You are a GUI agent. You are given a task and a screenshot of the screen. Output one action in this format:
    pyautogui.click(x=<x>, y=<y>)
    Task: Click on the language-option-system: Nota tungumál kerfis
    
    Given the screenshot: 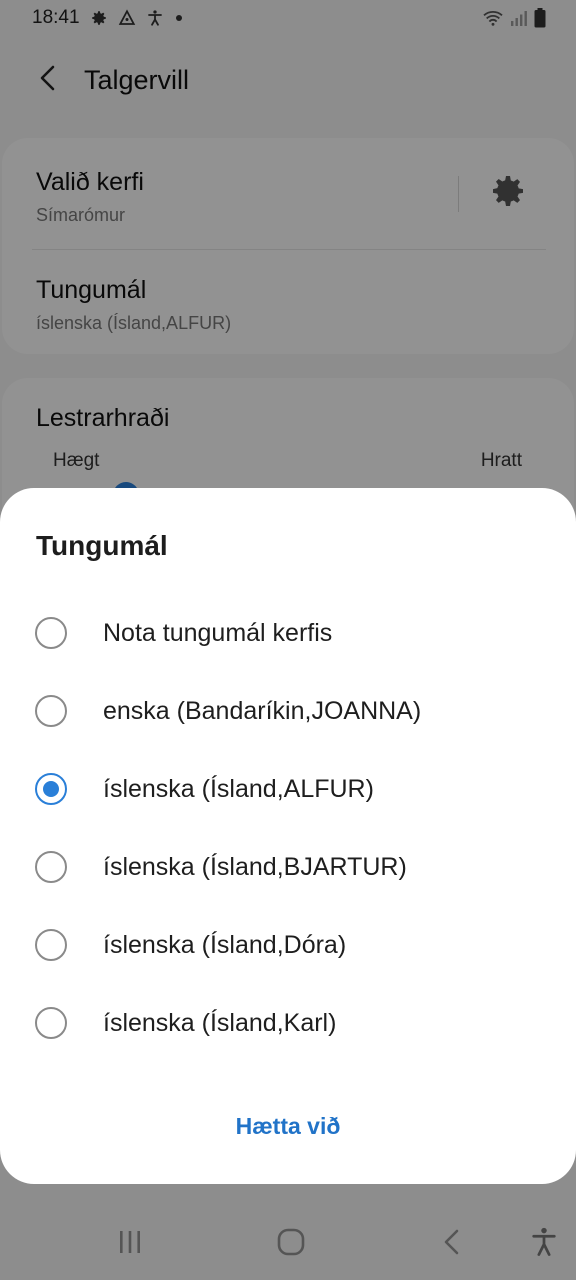 What is the action you would take?
    pyautogui.click(x=288, y=633)
    